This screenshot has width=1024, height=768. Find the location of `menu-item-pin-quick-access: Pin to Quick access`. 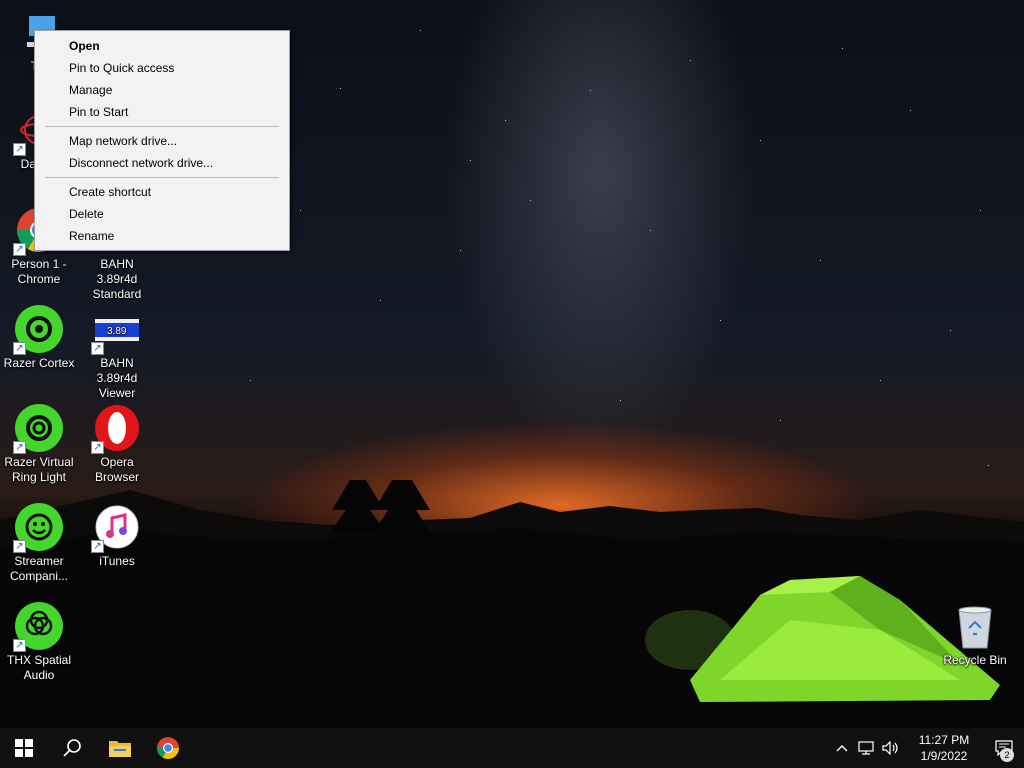

menu-item-pin-quick-access: Pin to Quick access is located at coordinates (162, 68).